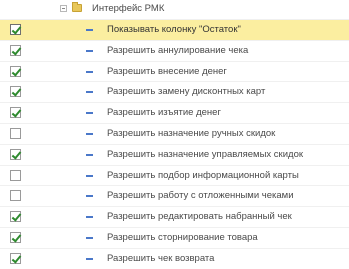  Describe the element at coordinates (178, 50) in the screenshot. I see `item-label: Разрешить аннулирование чека` at that location.